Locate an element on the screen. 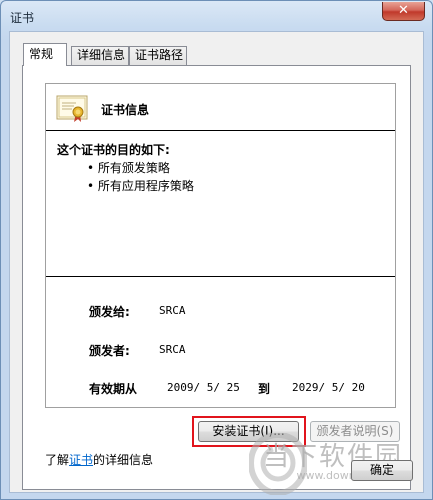  learn-suffix: 的详细信息 is located at coordinates (123, 460).